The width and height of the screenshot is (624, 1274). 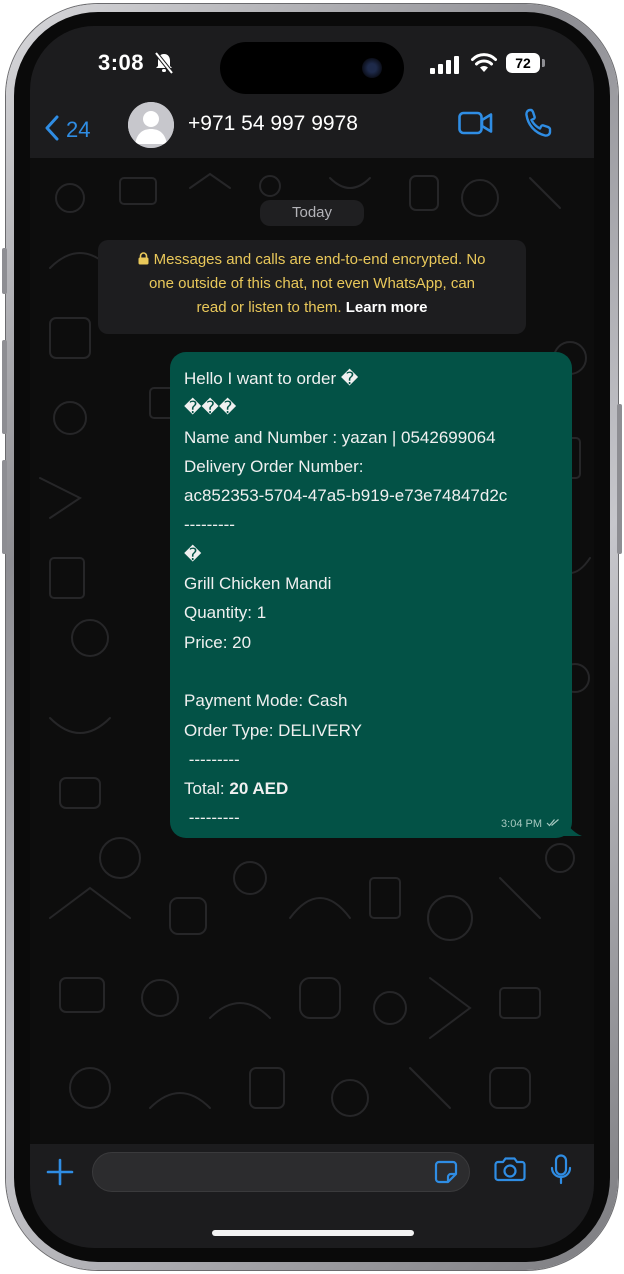 What do you see at coordinates (510, 1171) in the screenshot?
I see `camera-icon` at bounding box center [510, 1171].